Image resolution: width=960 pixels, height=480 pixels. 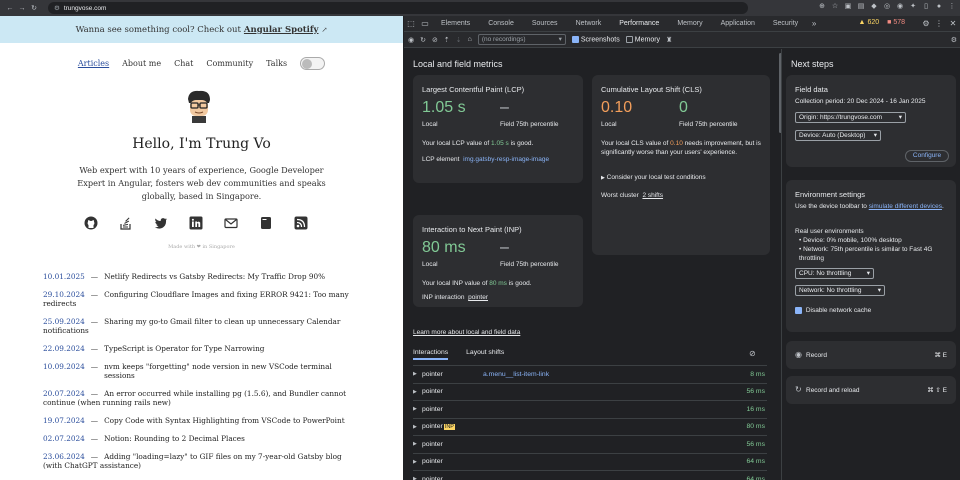 What do you see at coordinates (848, 7) in the screenshot?
I see `extension-icon: ▣` at bounding box center [848, 7].